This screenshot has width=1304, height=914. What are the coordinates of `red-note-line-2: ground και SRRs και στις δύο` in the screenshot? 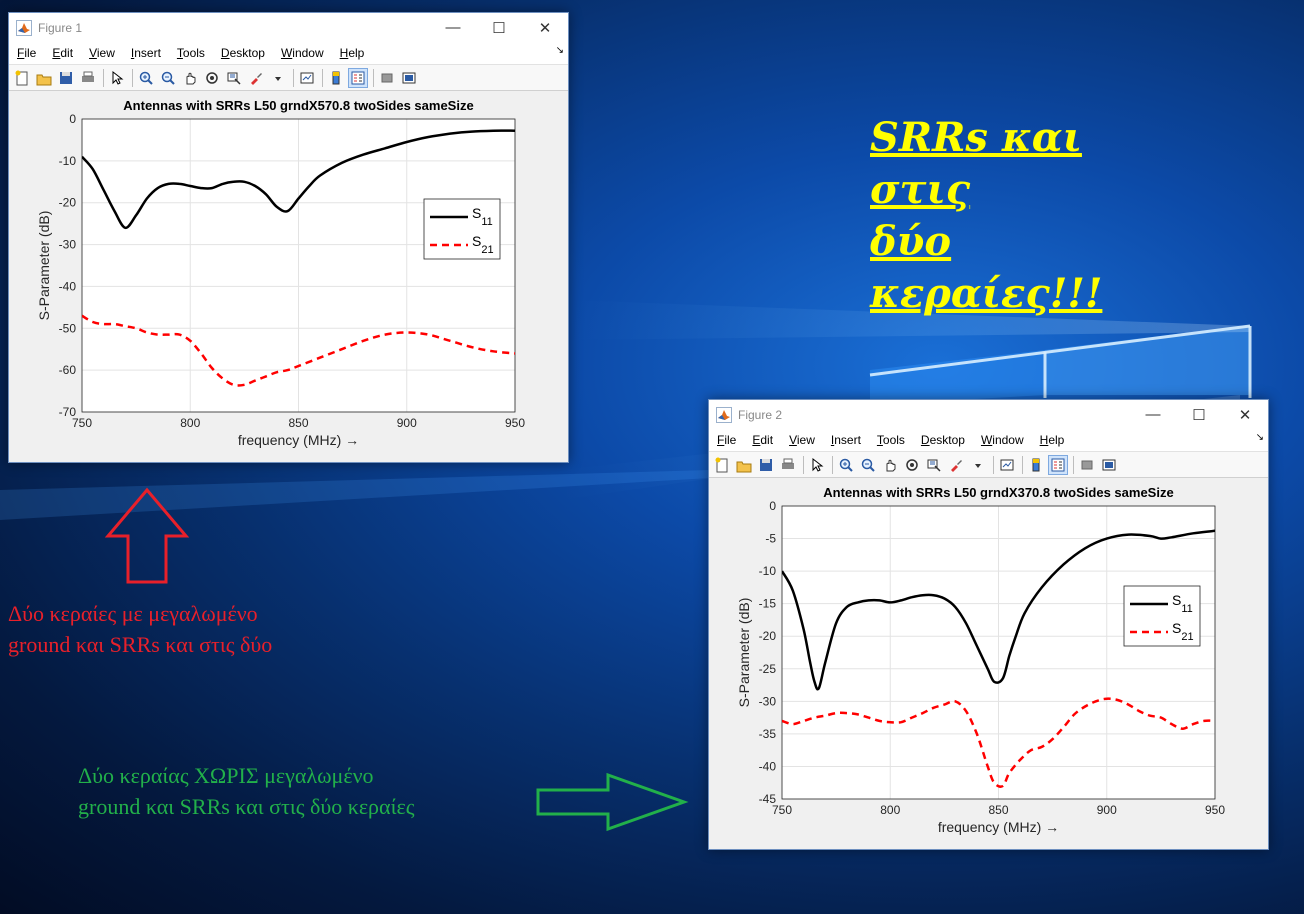 It's located at (140, 644).